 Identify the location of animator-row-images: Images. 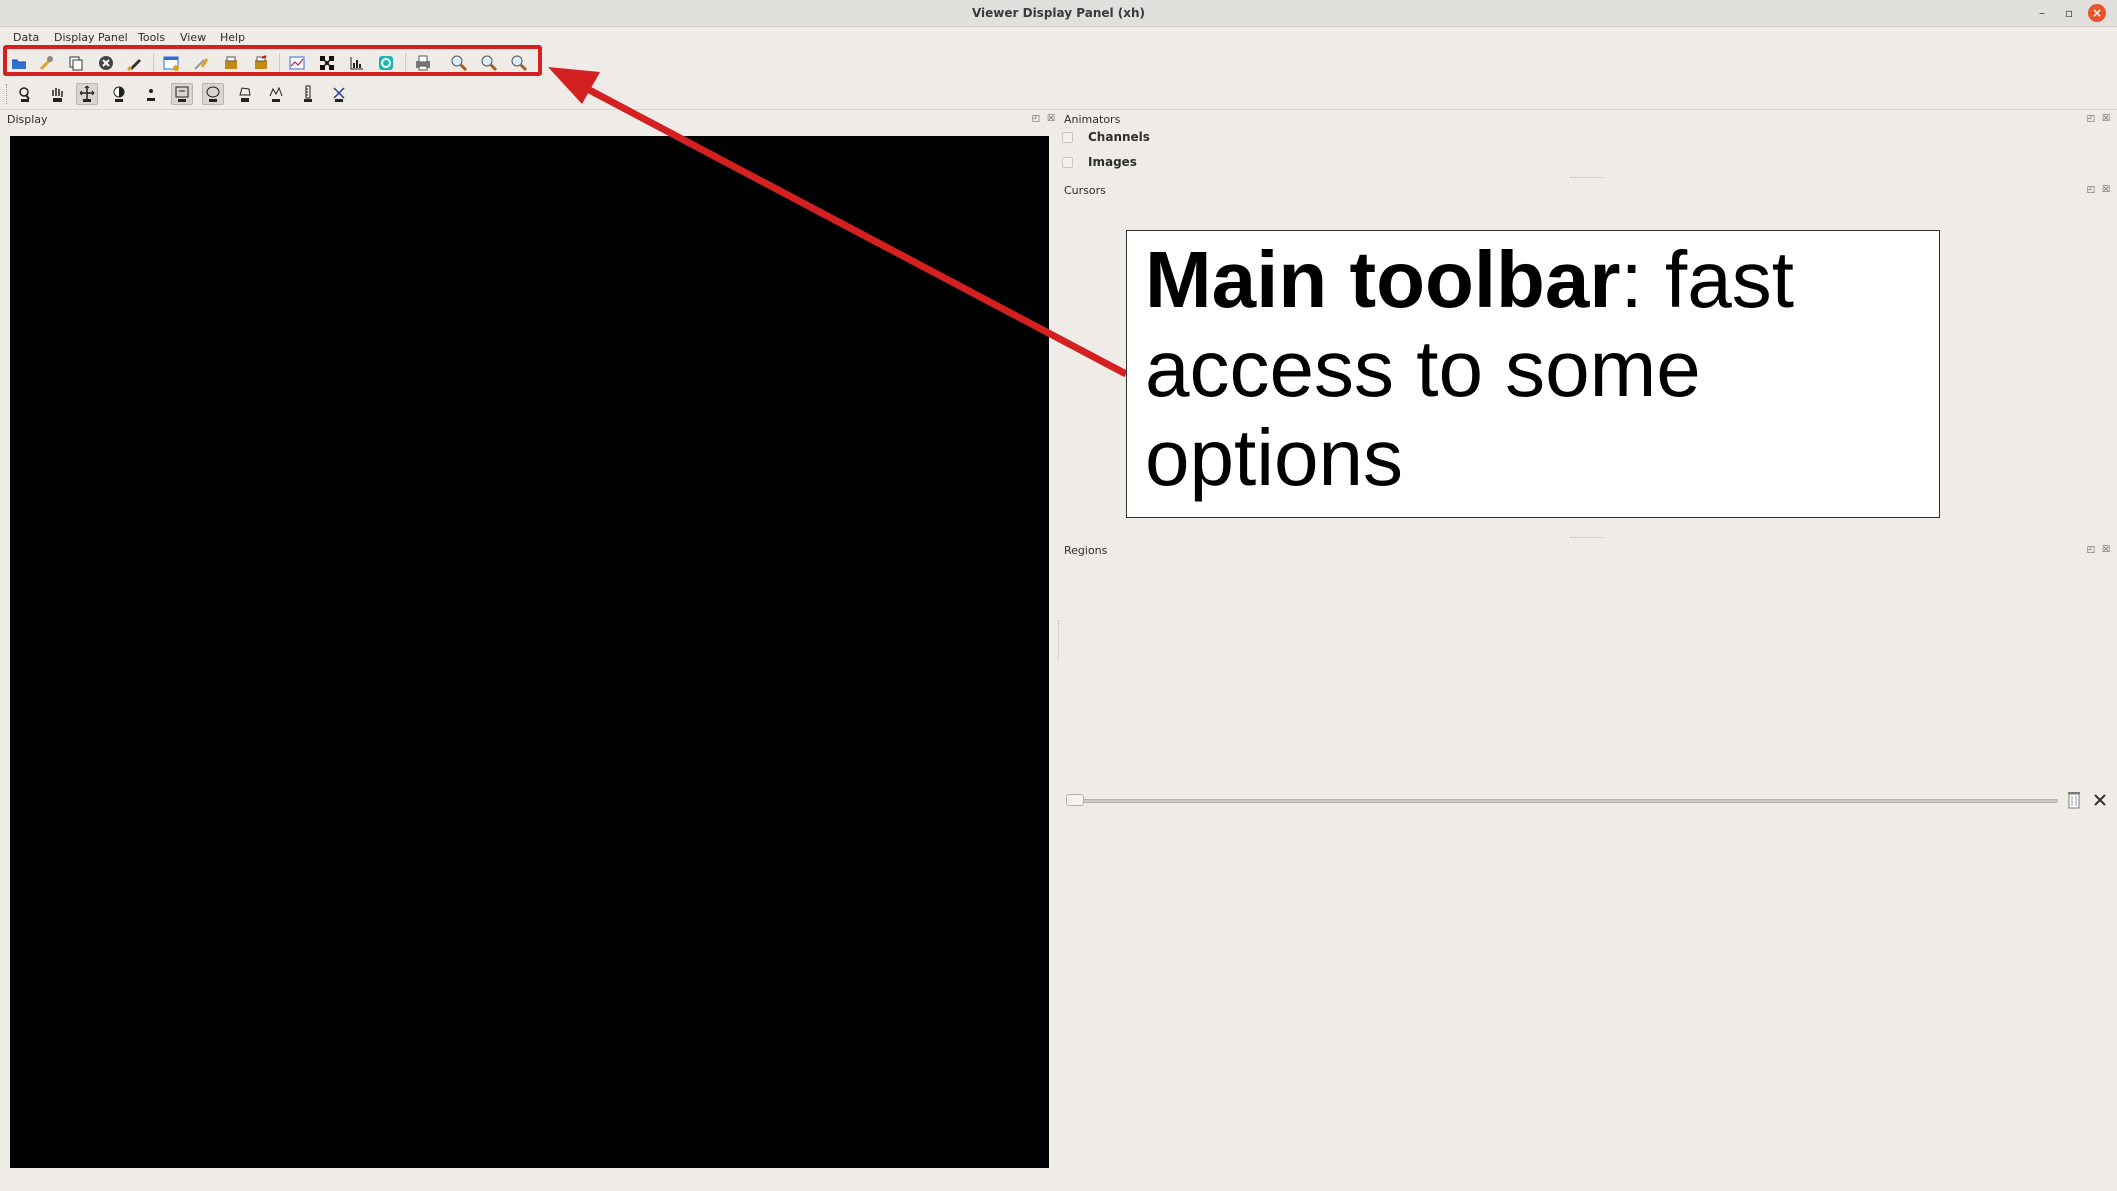
(1162, 164).